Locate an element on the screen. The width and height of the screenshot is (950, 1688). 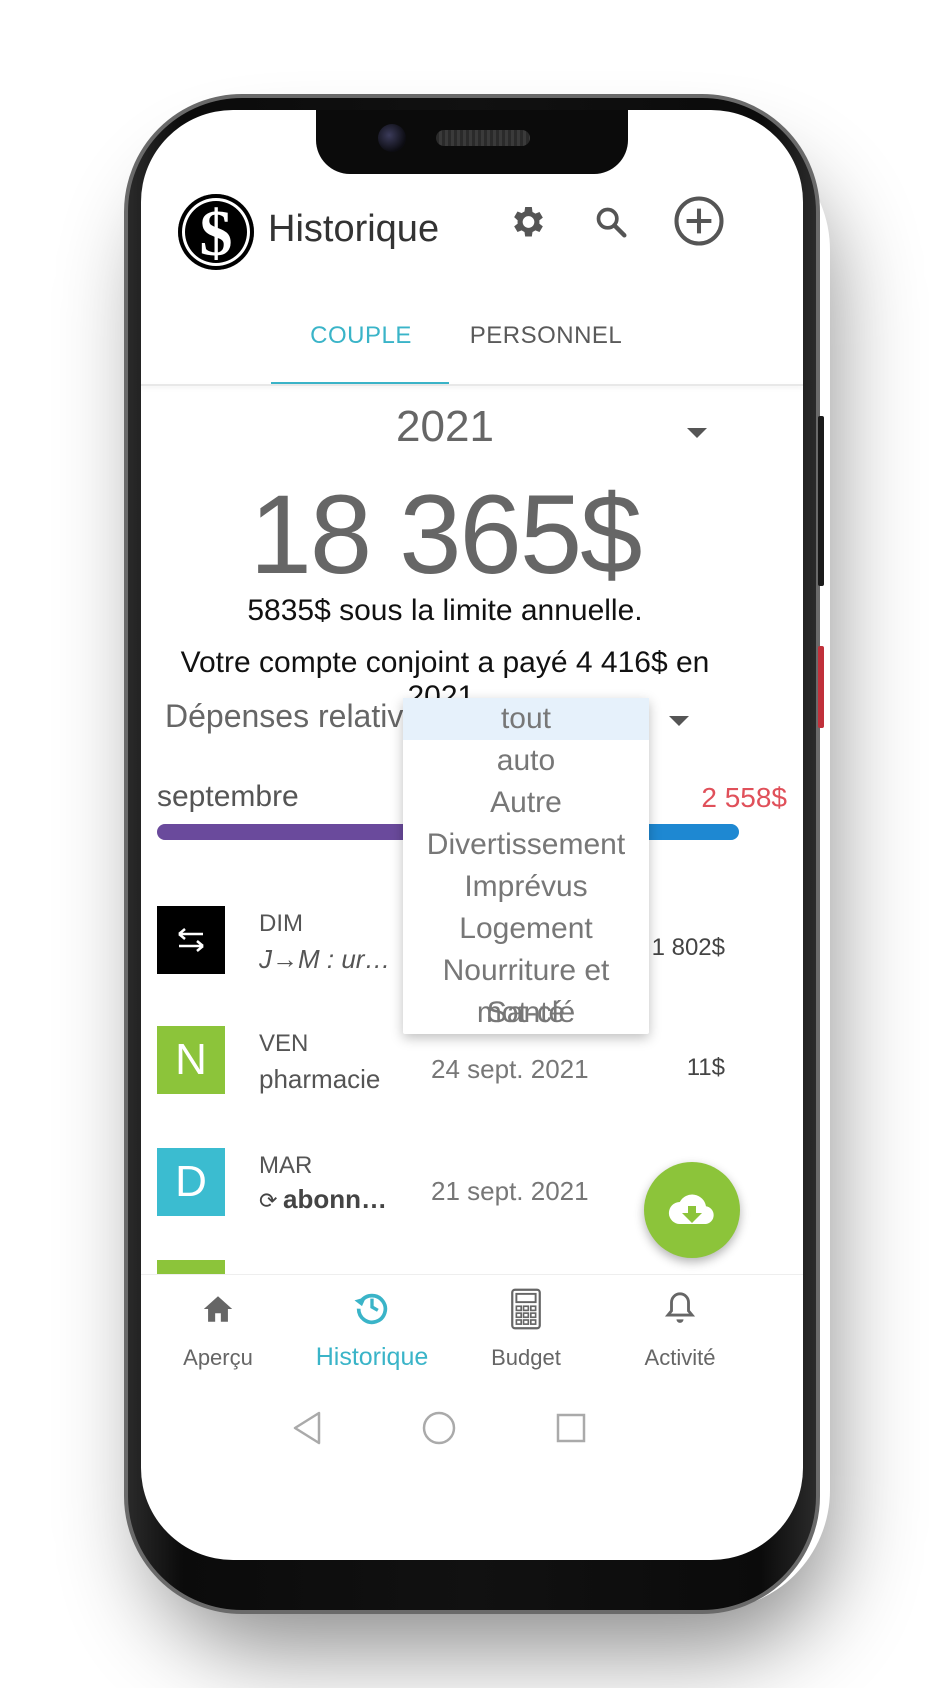
dropdown-option: Divertissement is located at coordinates (526, 845).